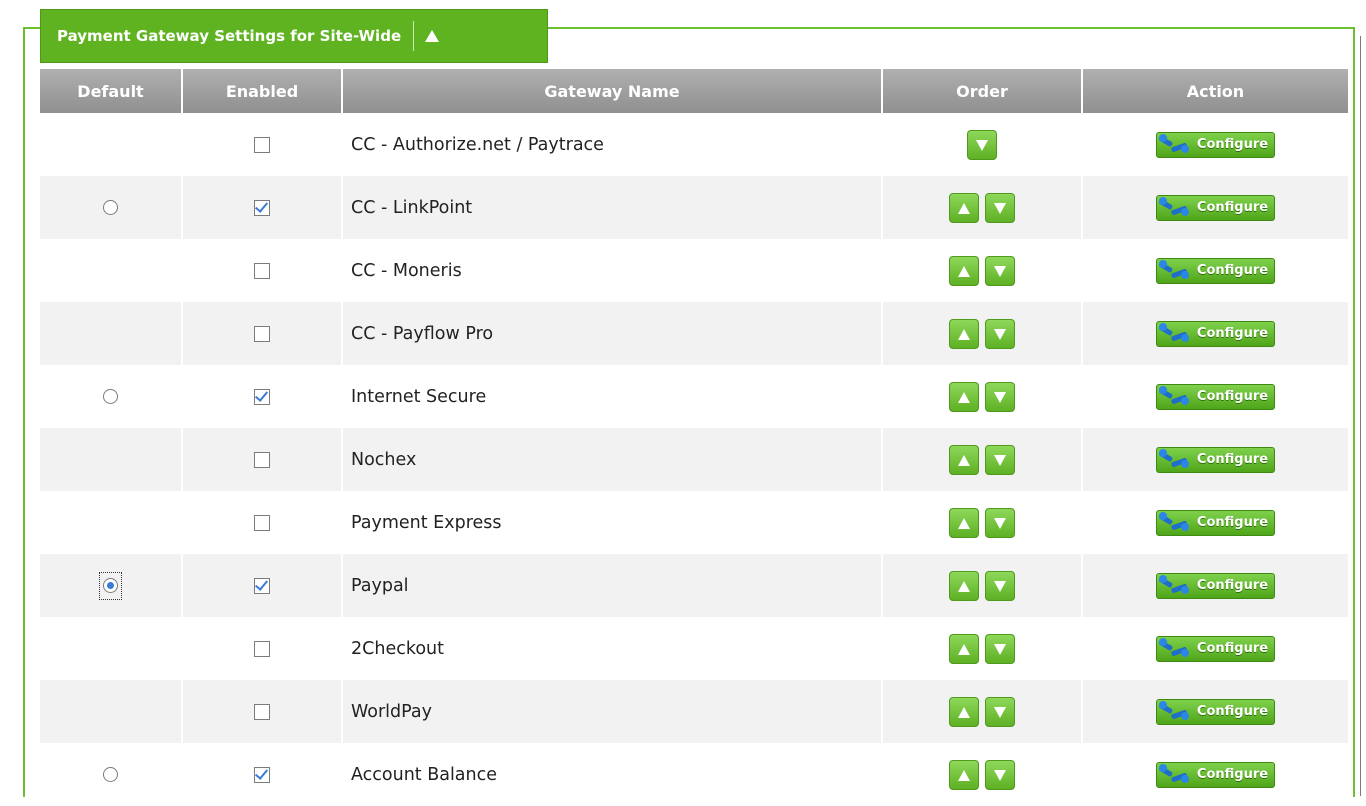  What do you see at coordinates (294, 36) in the screenshot?
I see `section-legend: Payment Gateway Settings for Site-Wide` at bounding box center [294, 36].